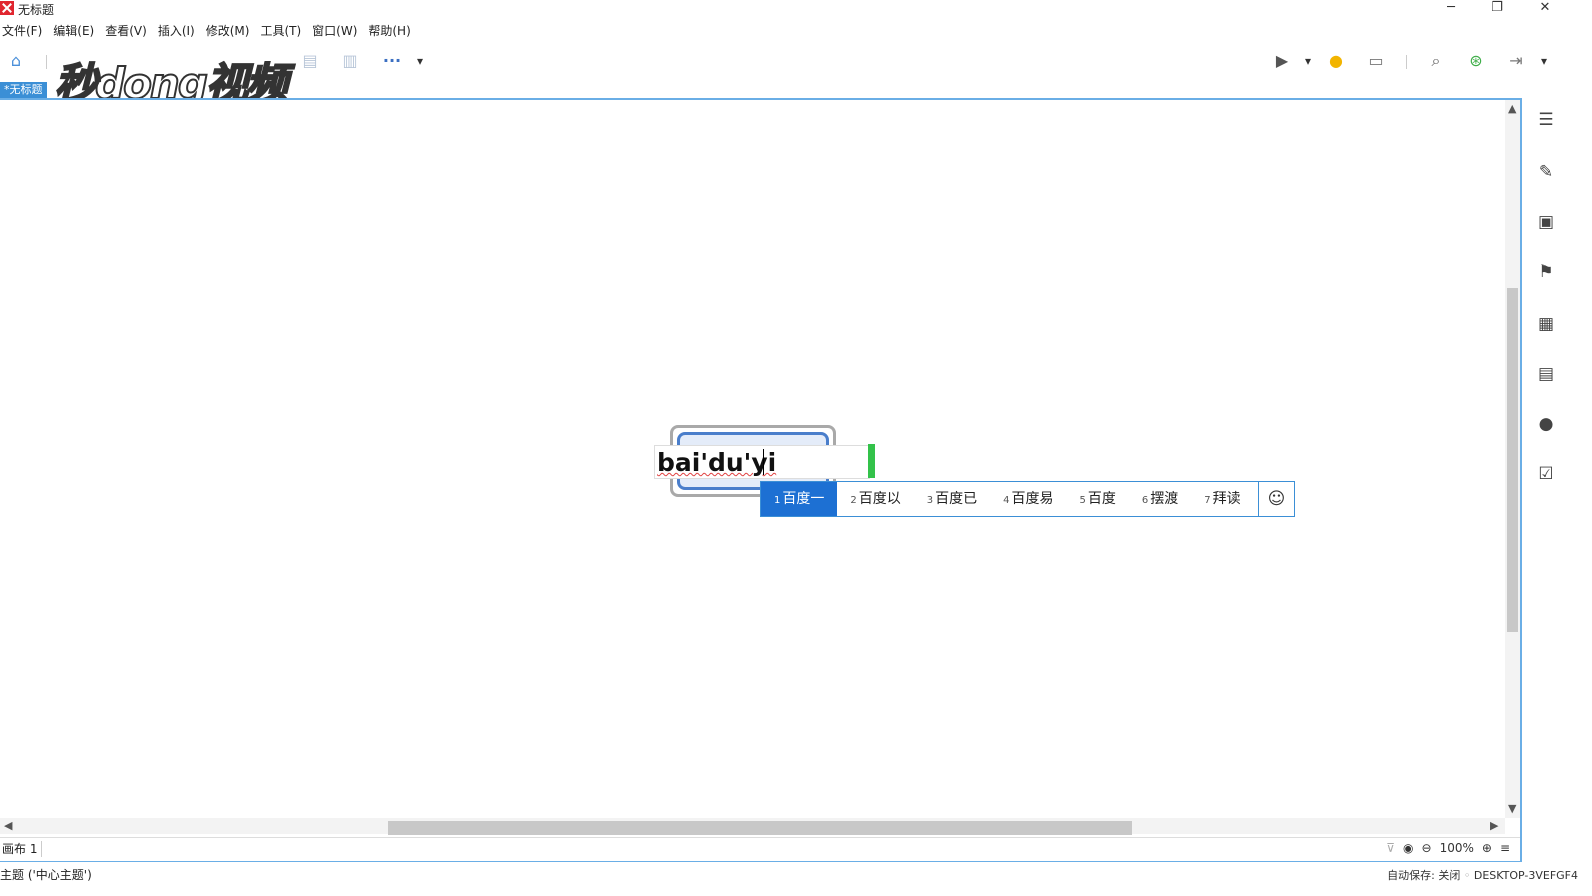 Image resolution: width=1592 pixels, height=896 pixels. What do you see at coordinates (1546, 272) in the screenshot?
I see `marker-flag-icon: ⚑` at bounding box center [1546, 272].